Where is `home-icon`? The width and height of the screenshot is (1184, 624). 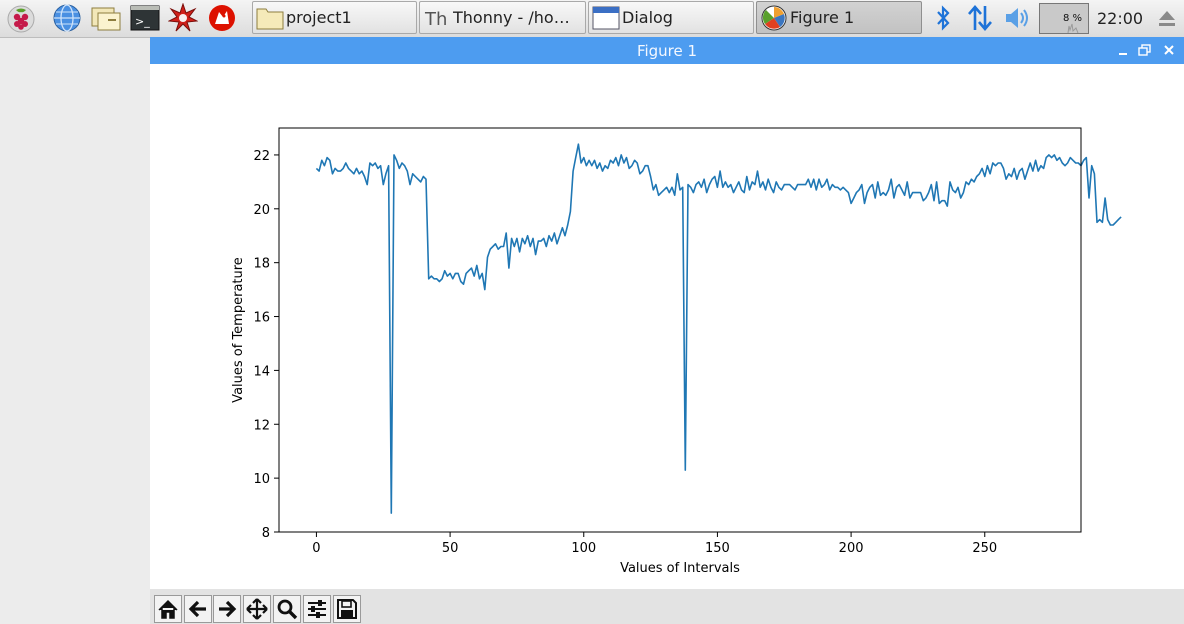
home-icon is located at coordinates (168, 609).